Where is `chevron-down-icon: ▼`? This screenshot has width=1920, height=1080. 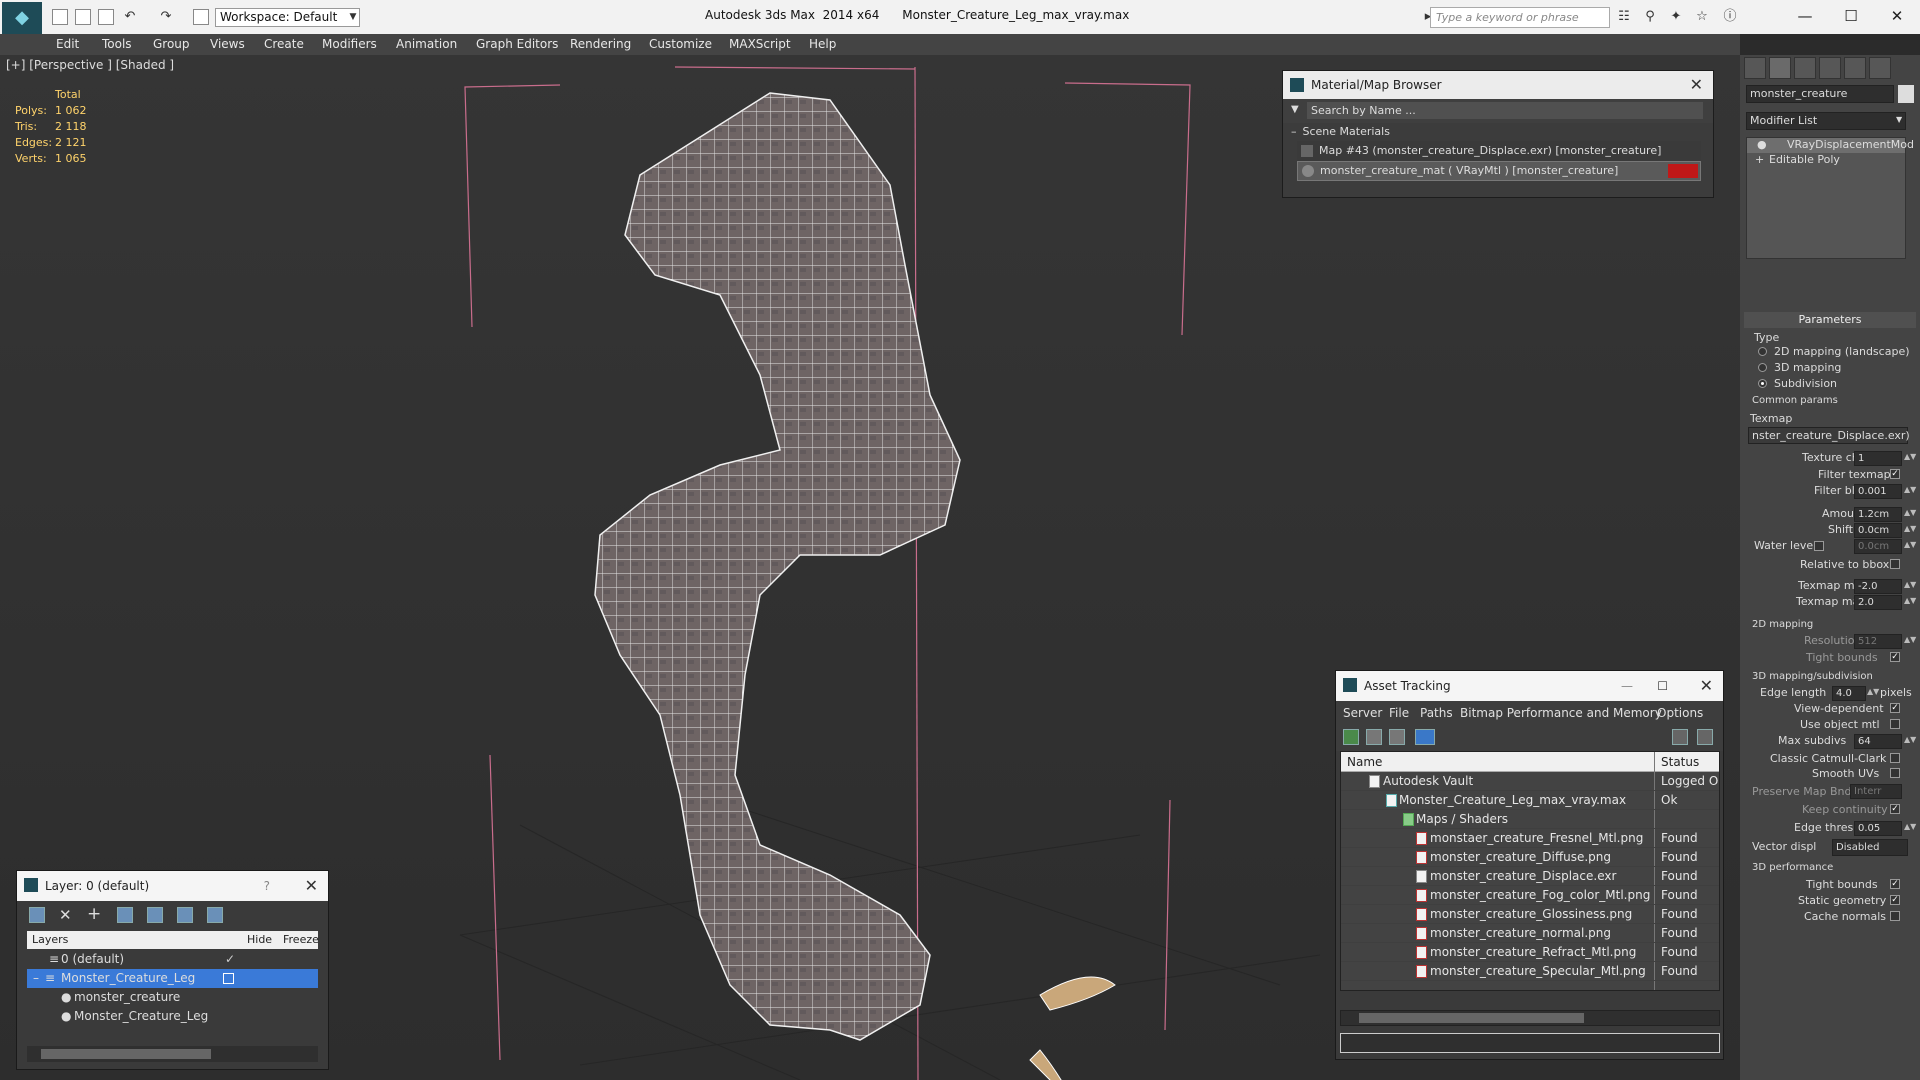
chevron-down-icon: ▼ is located at coordinates (1899, 119).